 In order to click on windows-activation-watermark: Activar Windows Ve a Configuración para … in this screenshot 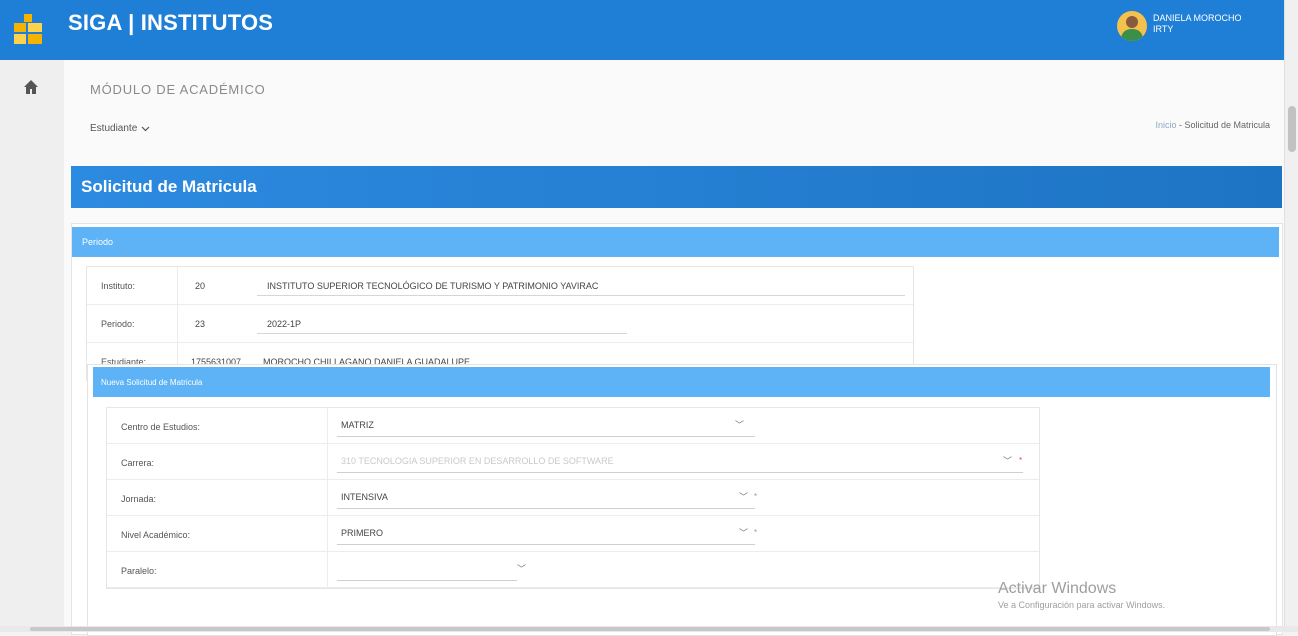, I will do `click(1081, 595)`.